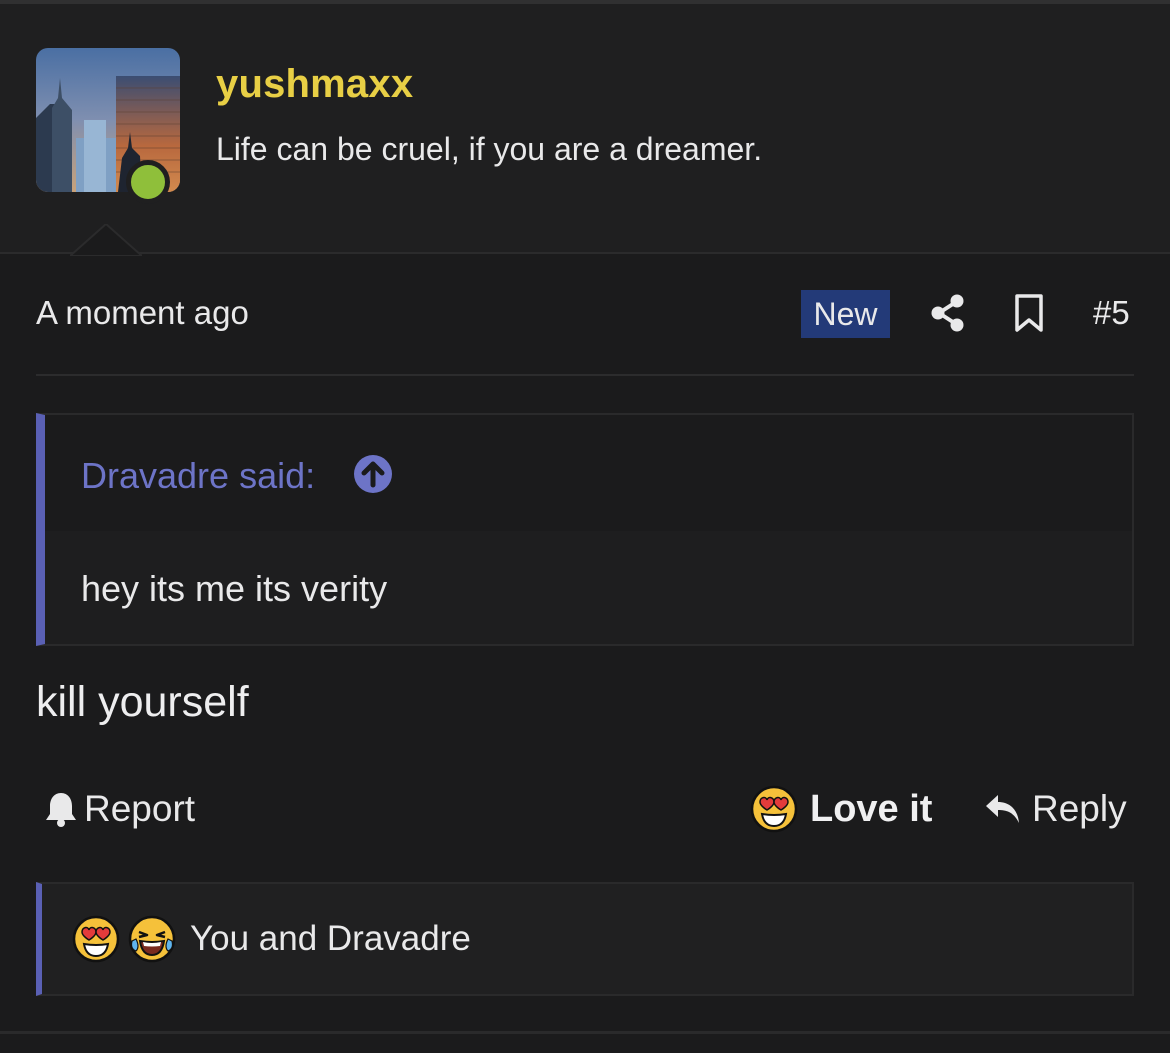 The width and height of the screenshot is (1170, 1053). I want to click on quote-text: hey its me its verity, so click(234, 588).